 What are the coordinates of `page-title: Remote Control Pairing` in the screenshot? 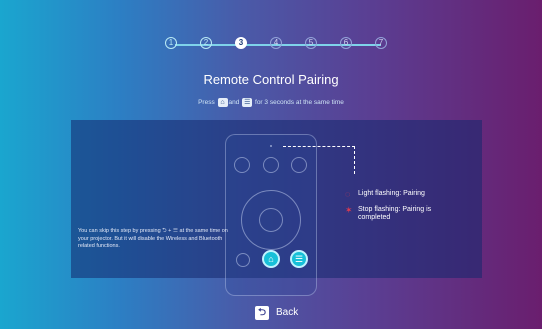 It's located at (271, 79).